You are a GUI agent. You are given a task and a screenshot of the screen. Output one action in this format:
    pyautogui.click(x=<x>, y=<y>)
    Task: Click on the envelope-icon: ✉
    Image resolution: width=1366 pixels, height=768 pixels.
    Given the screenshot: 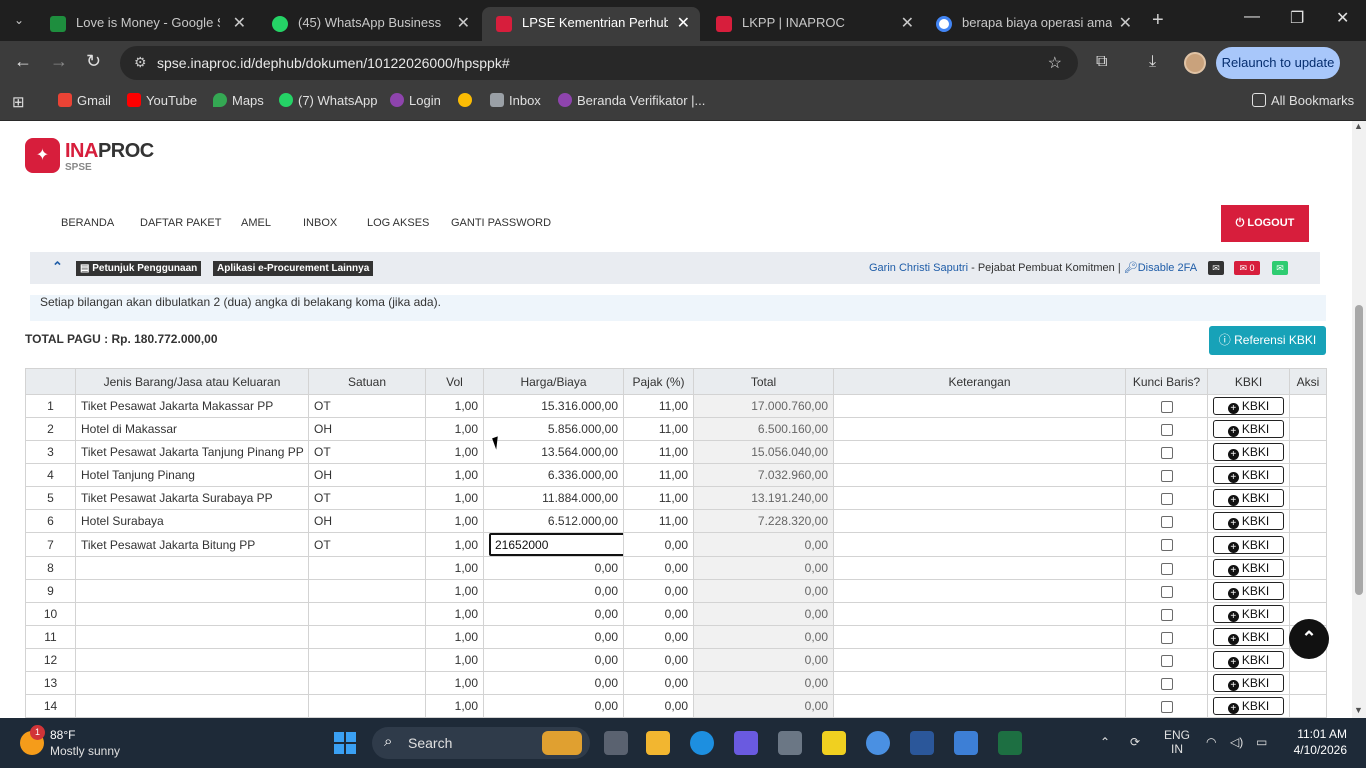 What is the action you would take?
    pyautogui.click(x=1216, y=268)
    